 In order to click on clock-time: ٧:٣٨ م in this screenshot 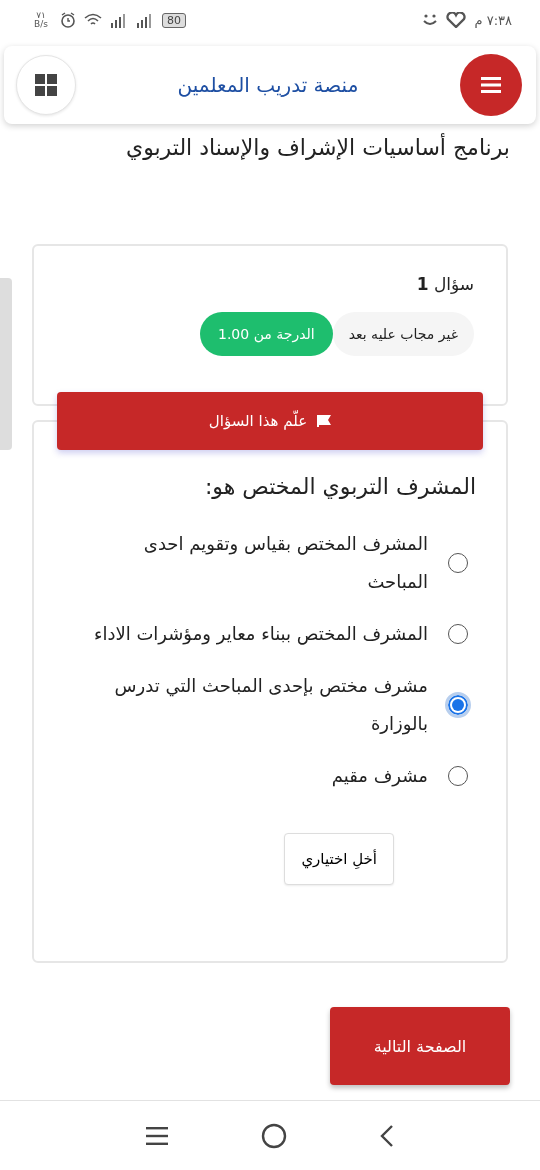, I will do `click(493, 20)`.